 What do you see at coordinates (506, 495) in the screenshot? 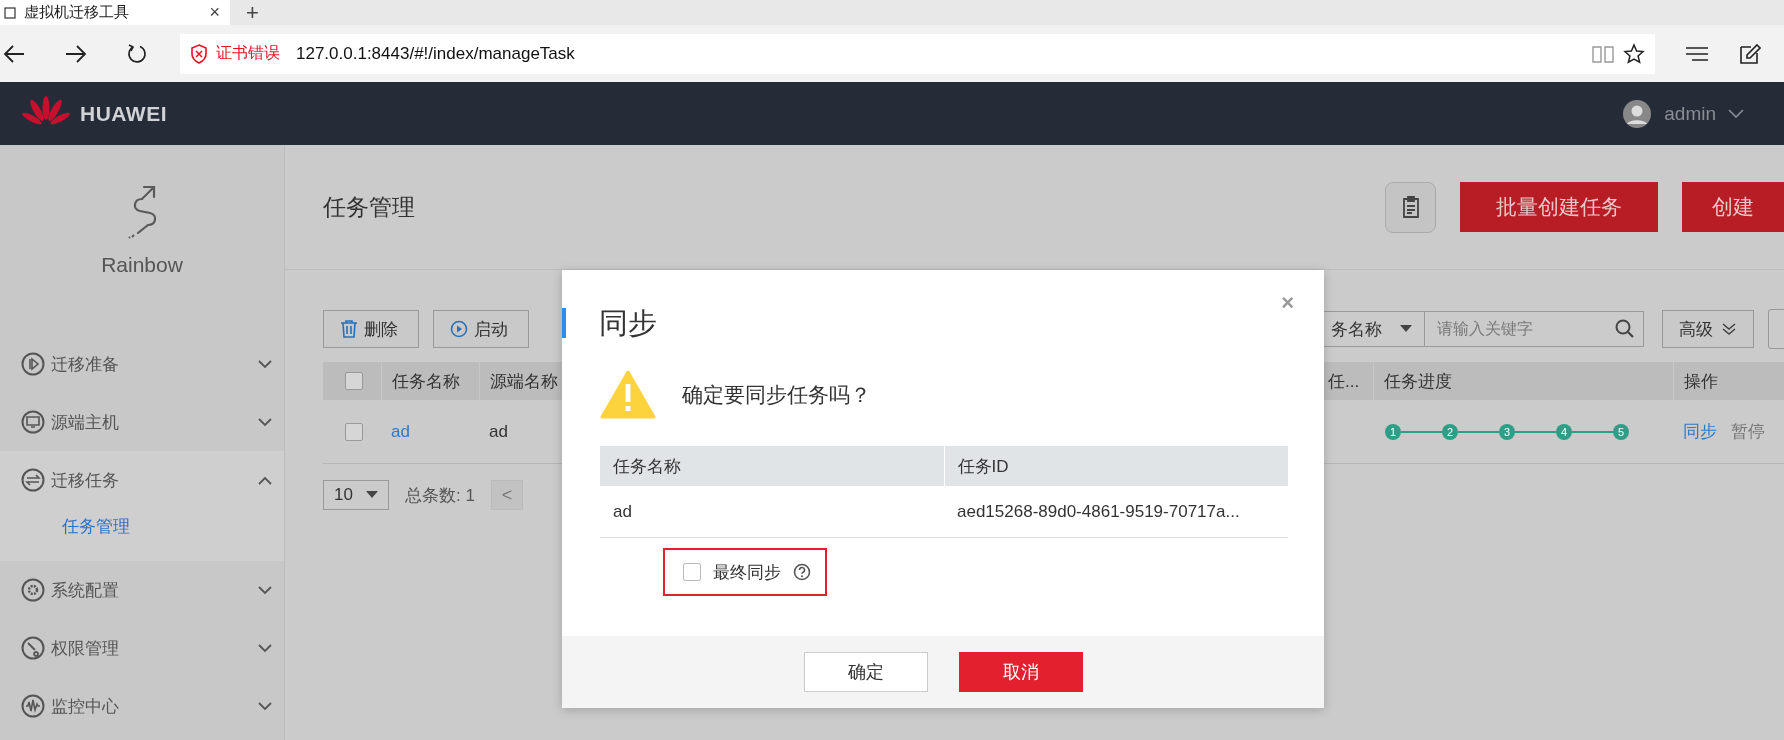
I see `previous-page-button: <` at bounding box center [506, 495].